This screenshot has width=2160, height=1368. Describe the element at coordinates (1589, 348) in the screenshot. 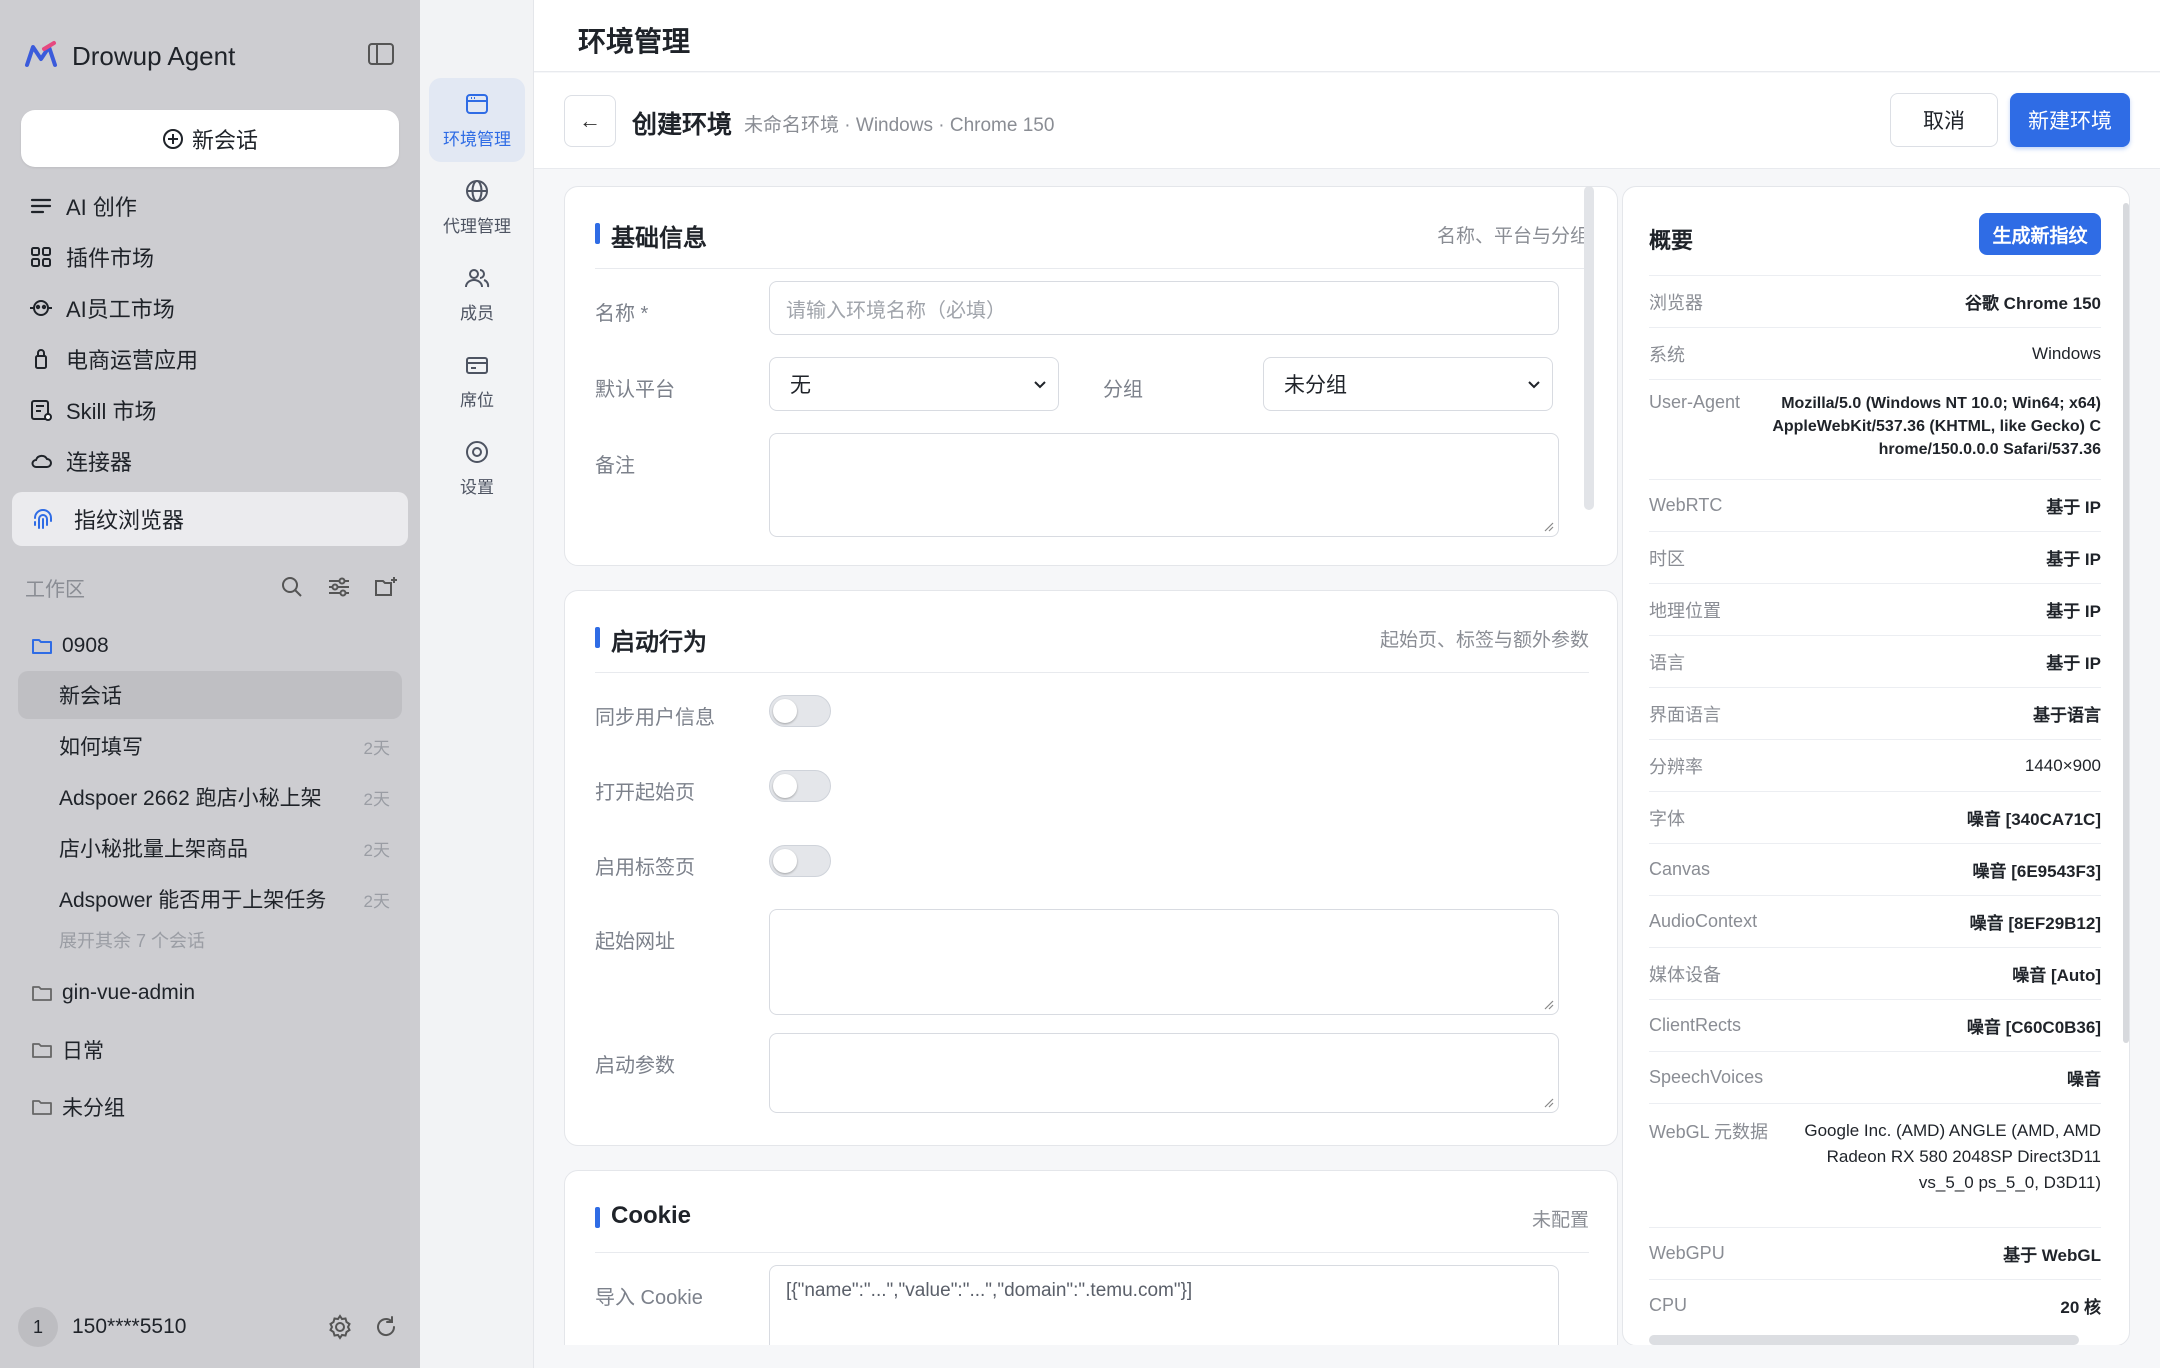

I see `form-scrollbar` at that location.